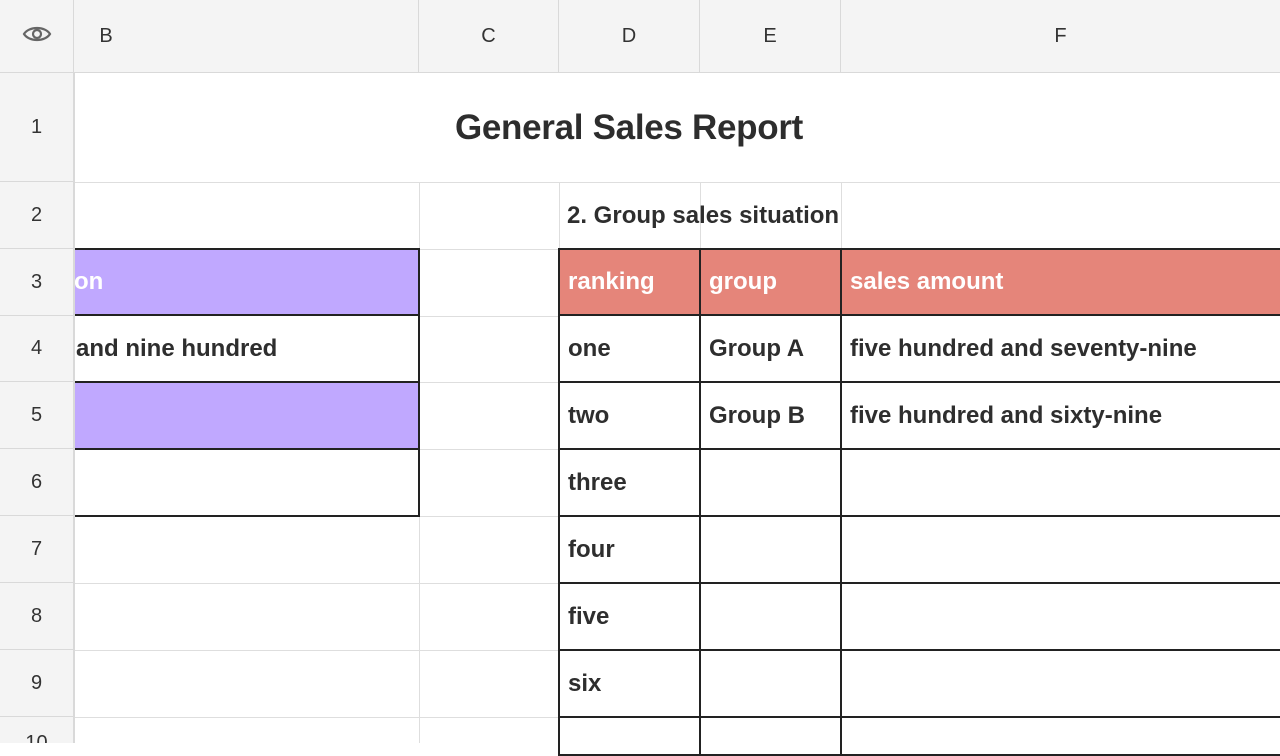  I want to click on row-header-8: 8, so click(37, 616).